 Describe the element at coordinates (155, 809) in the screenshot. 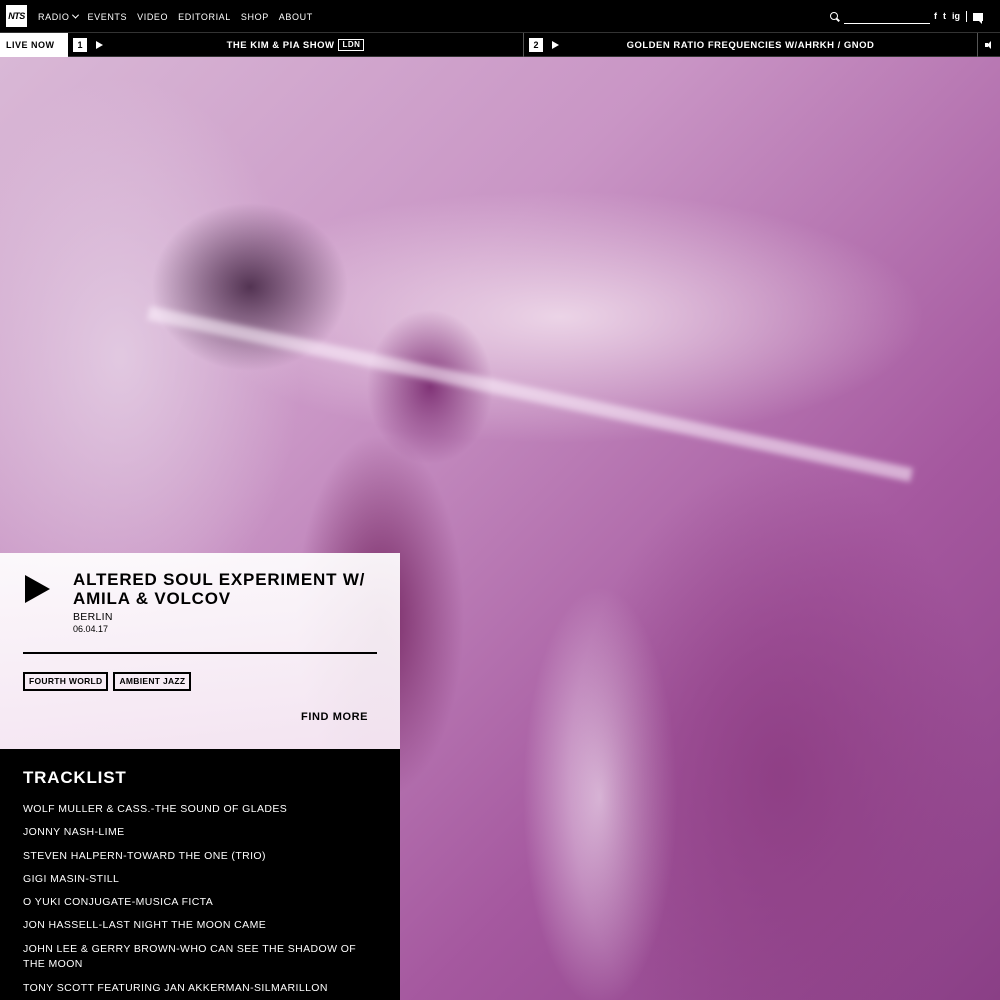

I see `track-item: WOLF MULLER & CASS.-THE SOUND OF GLADES` at that location.